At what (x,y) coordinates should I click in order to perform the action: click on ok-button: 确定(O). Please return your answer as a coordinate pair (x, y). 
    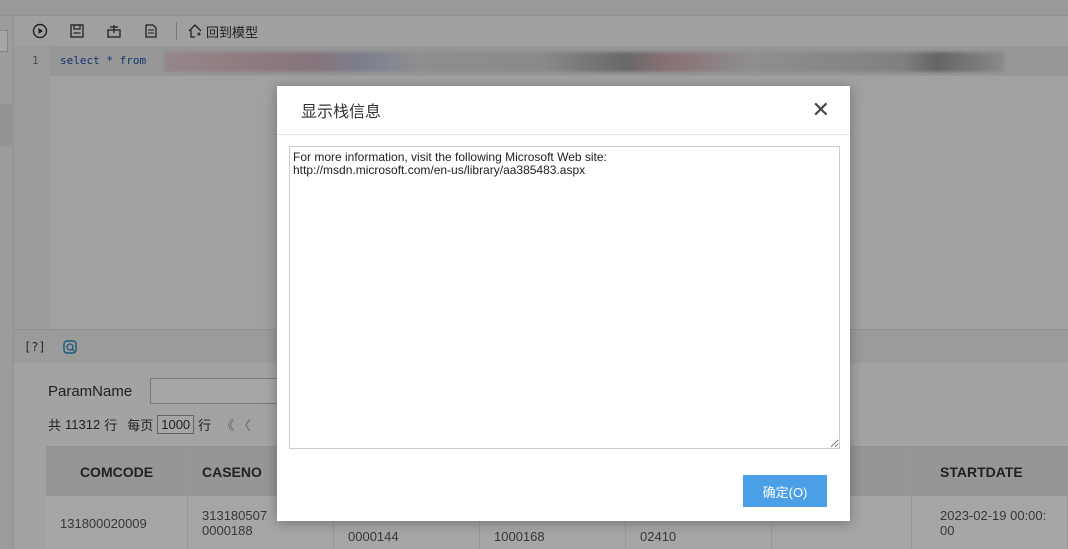
    Looking at the image, I should click on (785, 491).